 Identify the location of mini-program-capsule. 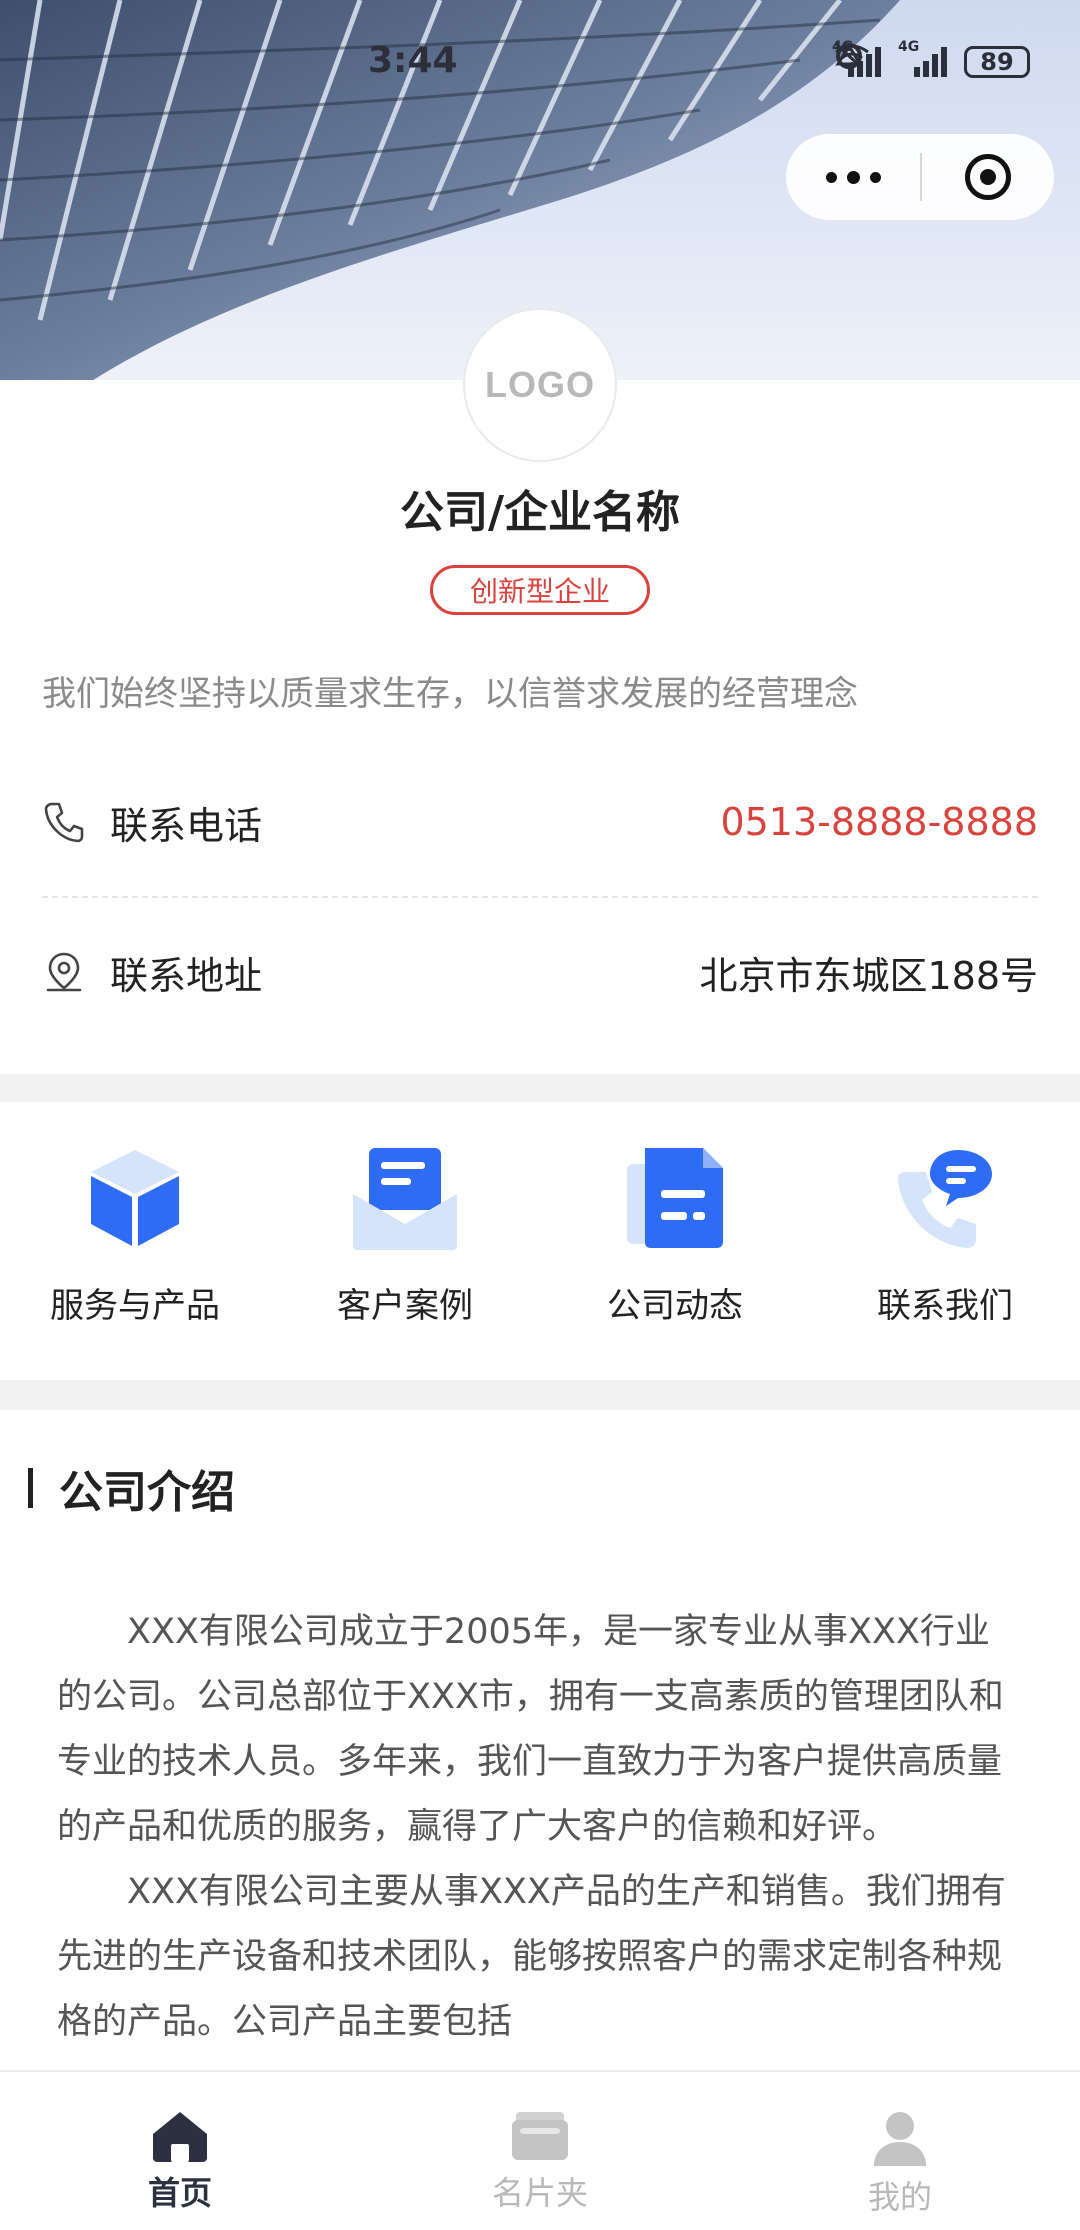
(920, 177).